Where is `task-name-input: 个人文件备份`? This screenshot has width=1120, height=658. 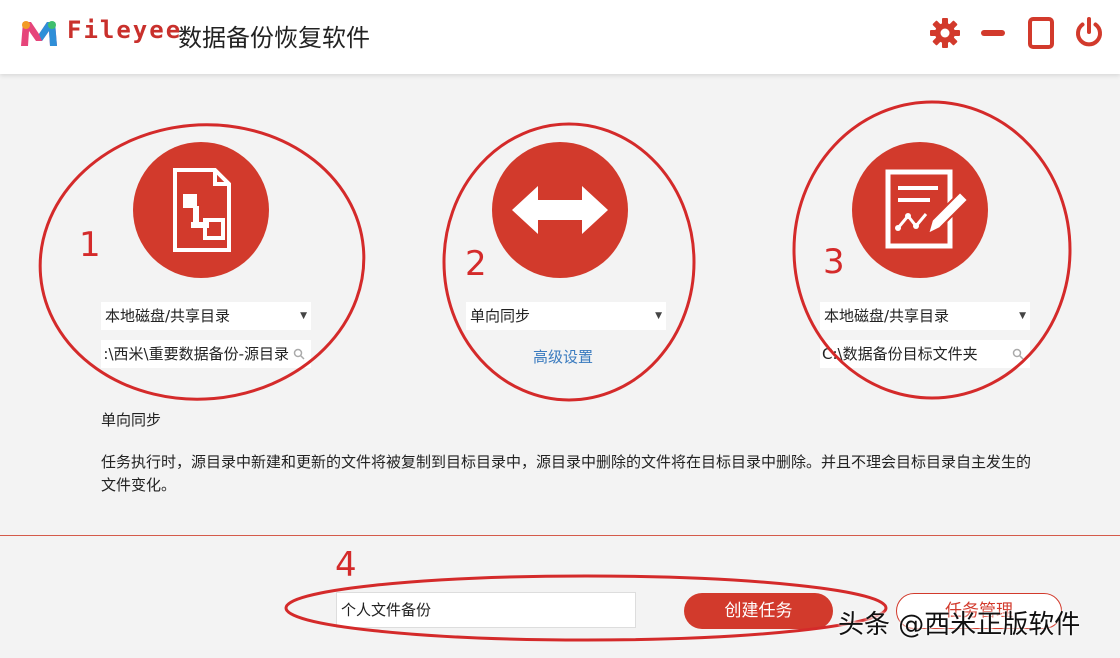
task-name-input: 个人文件备份 is located at coordinates (486, 610).